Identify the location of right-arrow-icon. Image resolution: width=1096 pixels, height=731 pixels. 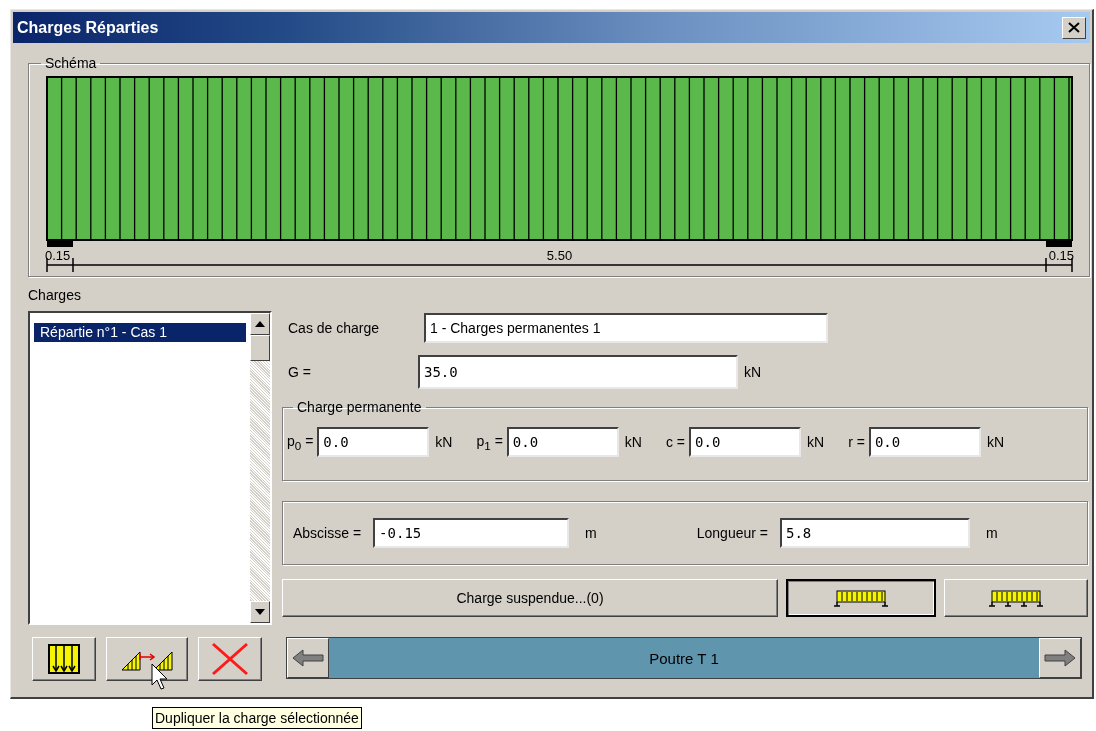
(1060, 658).